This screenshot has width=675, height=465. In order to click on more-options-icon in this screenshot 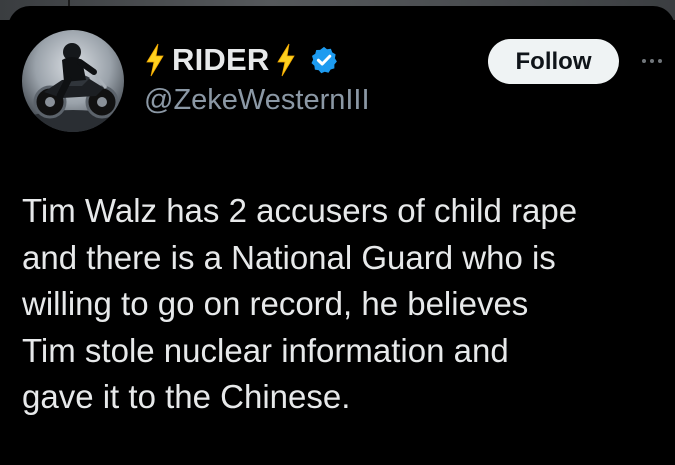, I will do `click(652, 61)`.